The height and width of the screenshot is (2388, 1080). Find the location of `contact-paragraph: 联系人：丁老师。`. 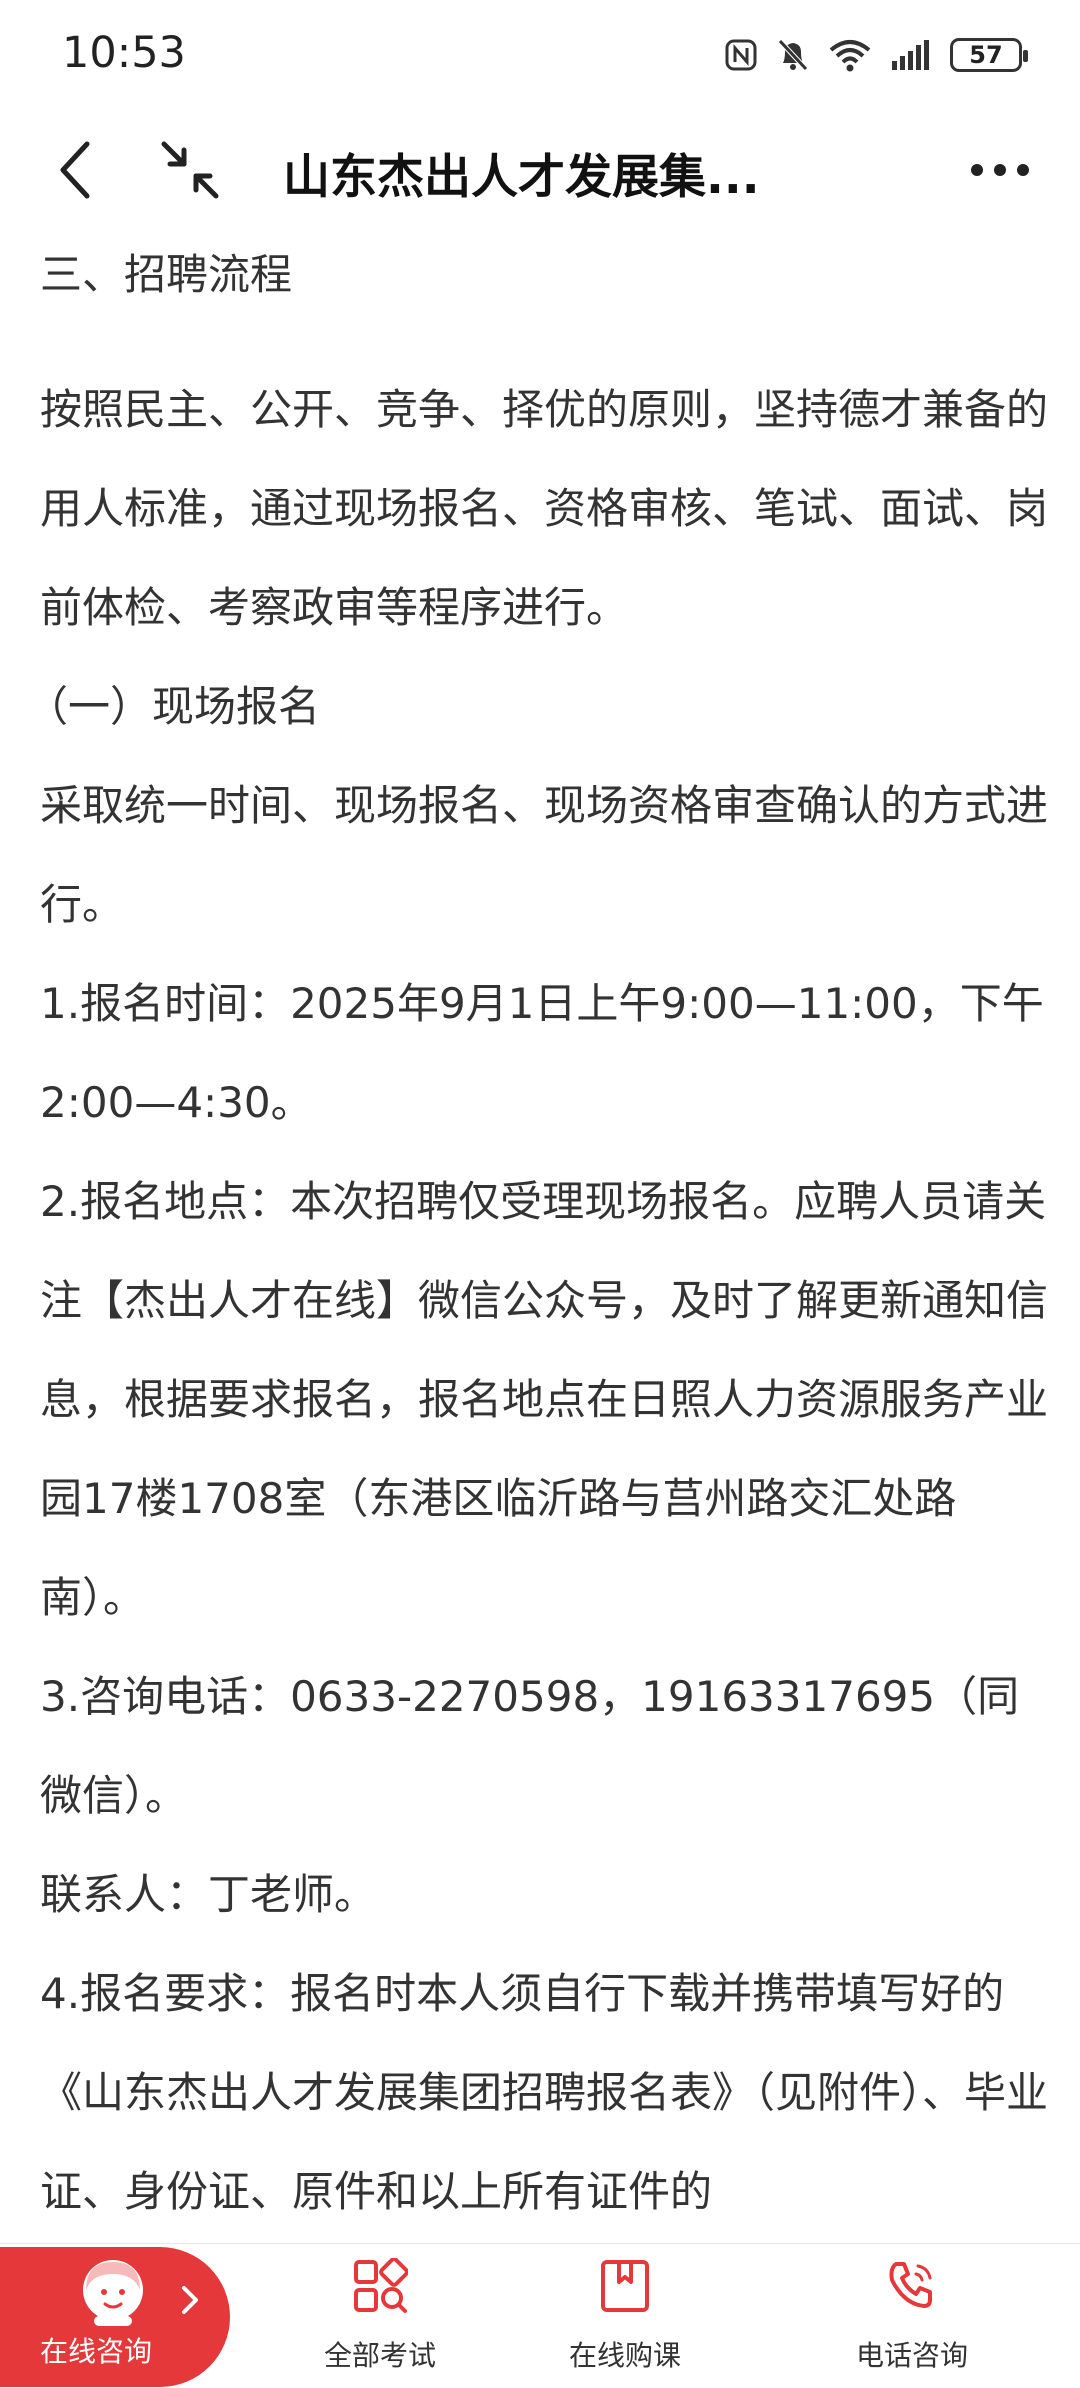

contact-paragraph: 联系人：丁老师。 is located at coordinates (208, 1894).